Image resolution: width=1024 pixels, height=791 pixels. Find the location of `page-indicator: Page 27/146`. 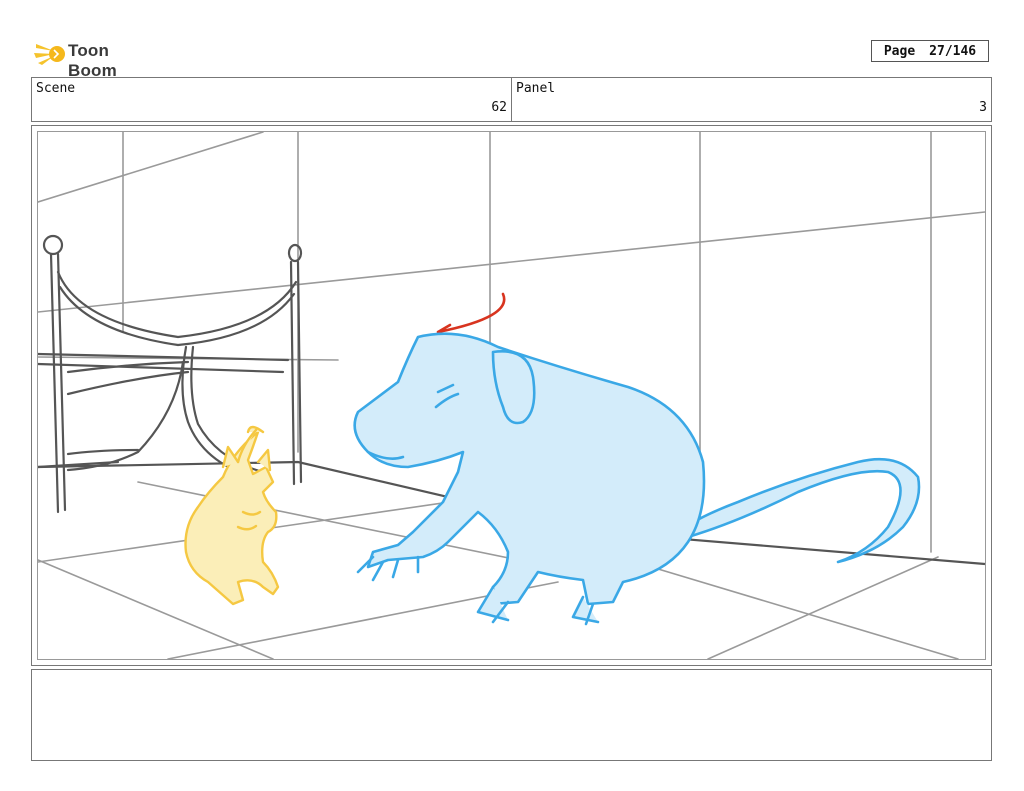

page-indicator: Page 27/146 is located at coordinates (930, 51).